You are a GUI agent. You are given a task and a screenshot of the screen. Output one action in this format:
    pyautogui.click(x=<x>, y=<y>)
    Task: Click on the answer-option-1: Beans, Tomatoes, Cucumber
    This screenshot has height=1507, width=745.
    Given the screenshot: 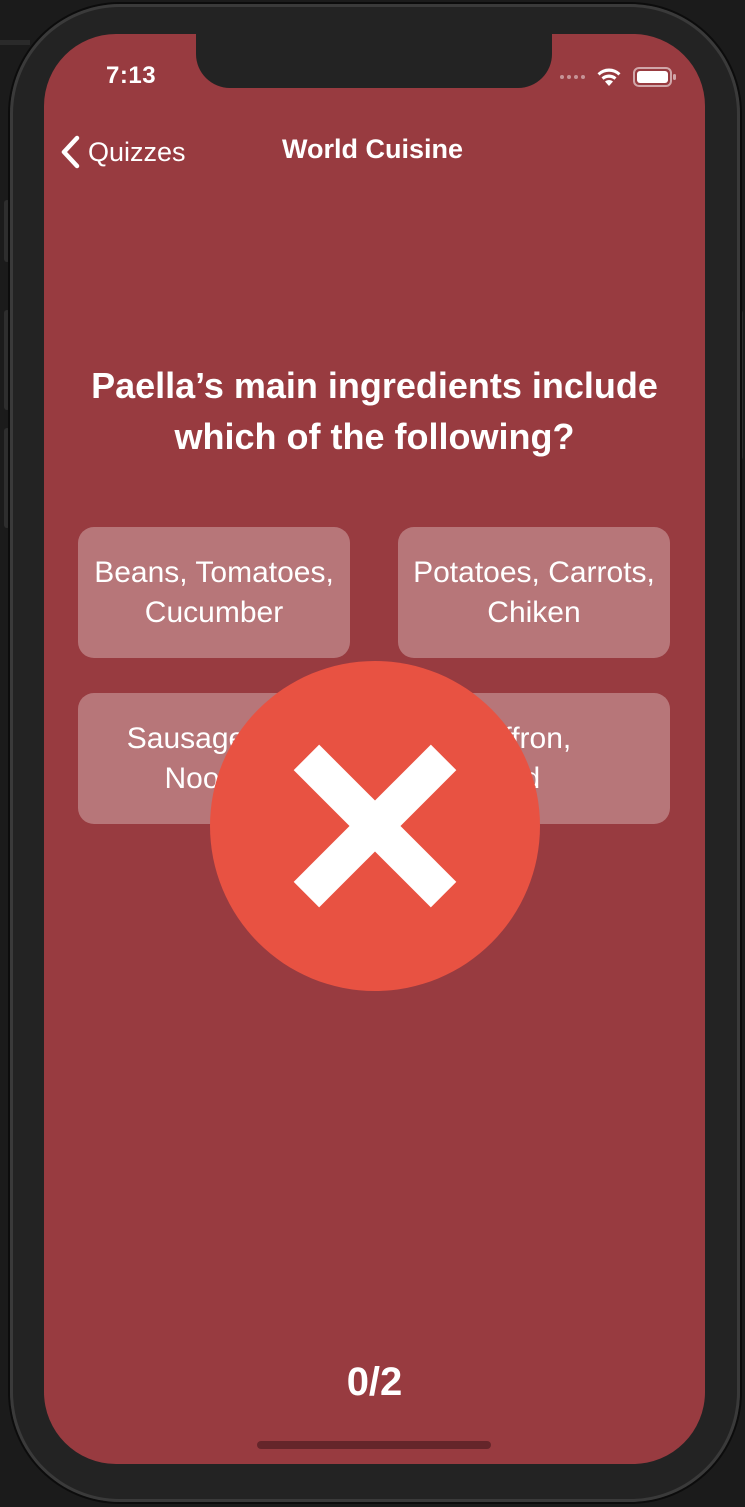 What is the action you would take?
    pyautogui.click(x=214, y=592)
    